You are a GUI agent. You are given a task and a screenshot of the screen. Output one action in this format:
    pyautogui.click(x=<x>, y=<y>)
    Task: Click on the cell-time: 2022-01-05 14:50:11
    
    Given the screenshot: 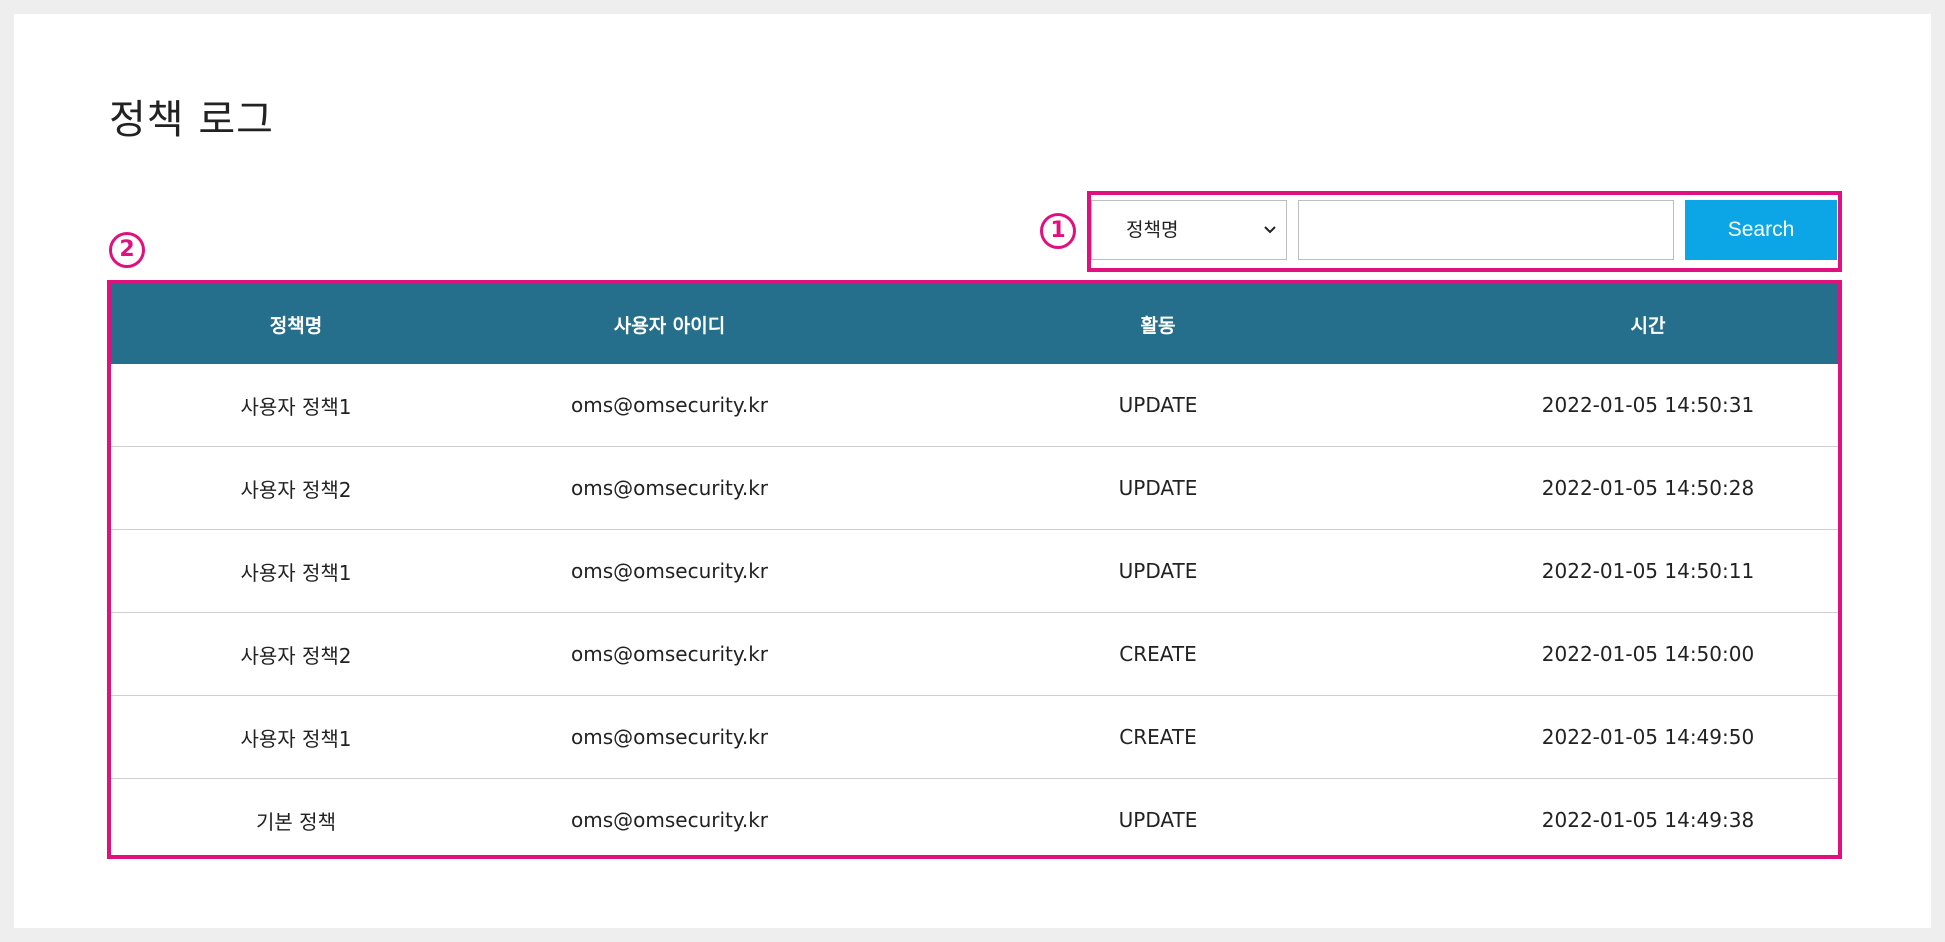 What is the action you would take?
    pyautogui.click(x=1648, y=571)
    